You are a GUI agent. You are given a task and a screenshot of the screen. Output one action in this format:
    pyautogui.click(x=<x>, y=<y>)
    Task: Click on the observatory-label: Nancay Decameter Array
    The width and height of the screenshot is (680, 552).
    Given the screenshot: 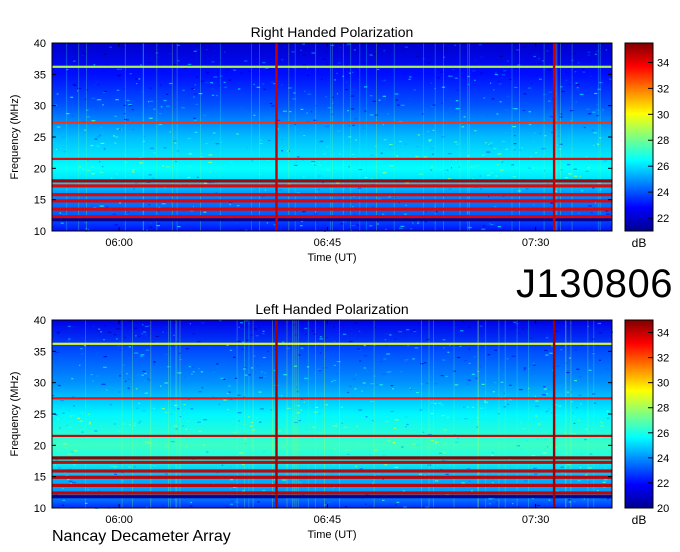 What is the action you would take?
    pyautogui.click(x=141, y=536)
    